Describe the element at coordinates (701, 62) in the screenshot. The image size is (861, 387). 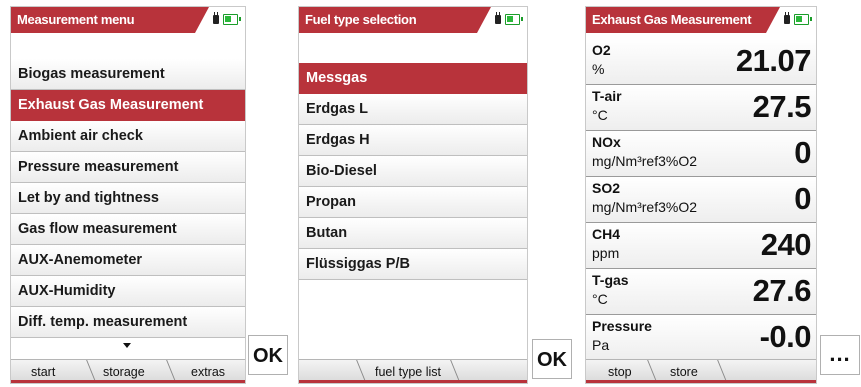
I see `measurement-row-o2: O2 % 21.07` at that location.